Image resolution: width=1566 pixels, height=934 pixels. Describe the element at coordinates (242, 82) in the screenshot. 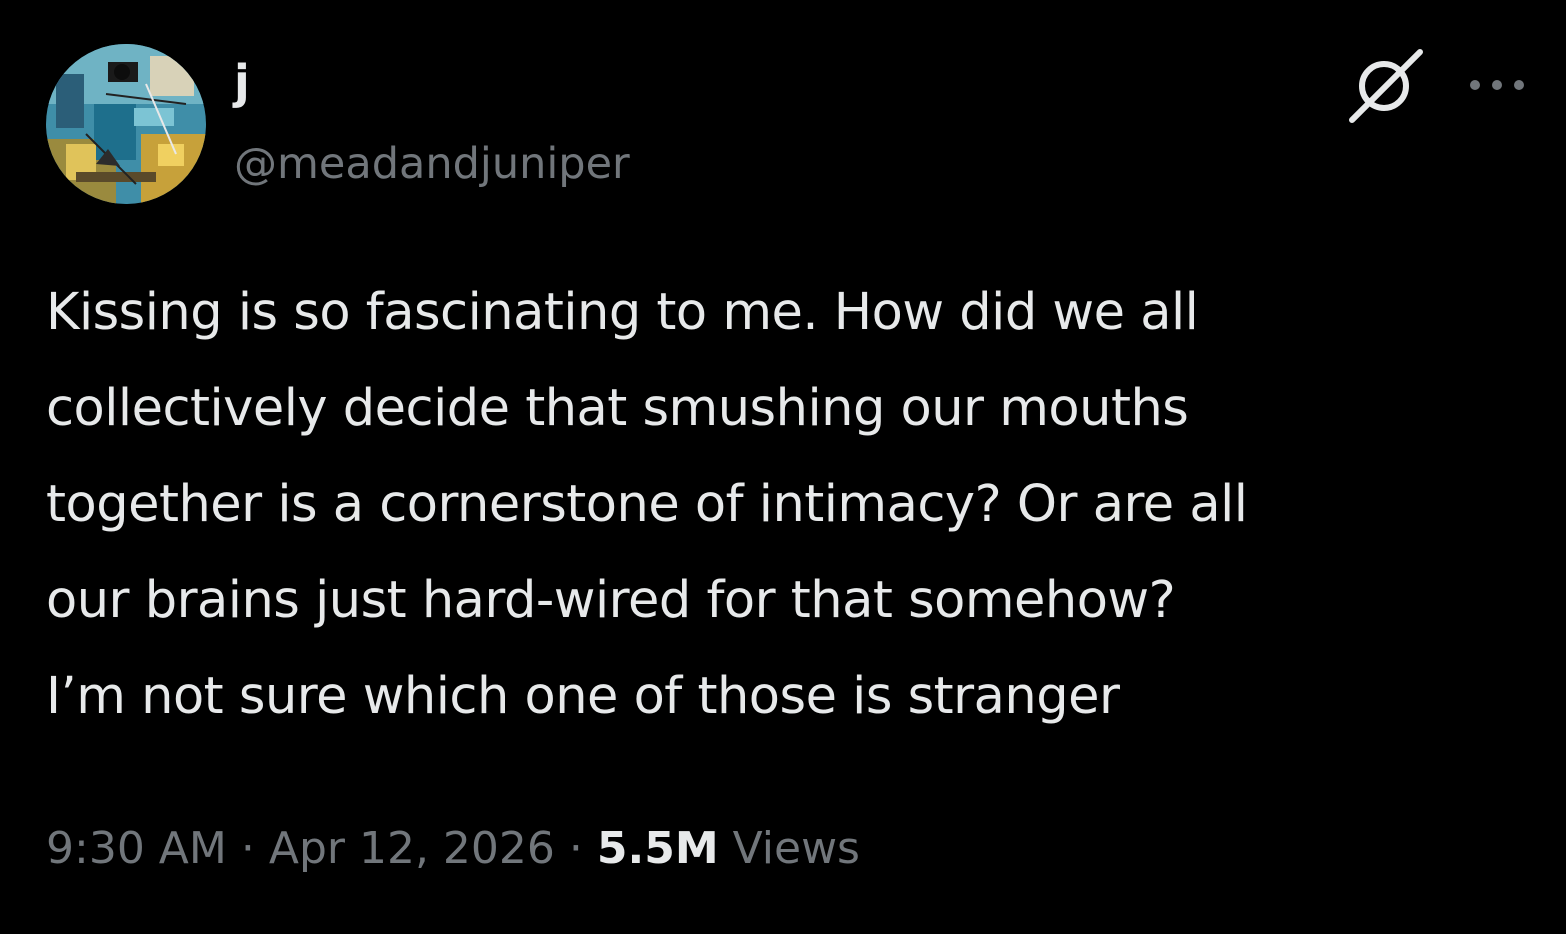

I see `author-display-name: j` at that location.